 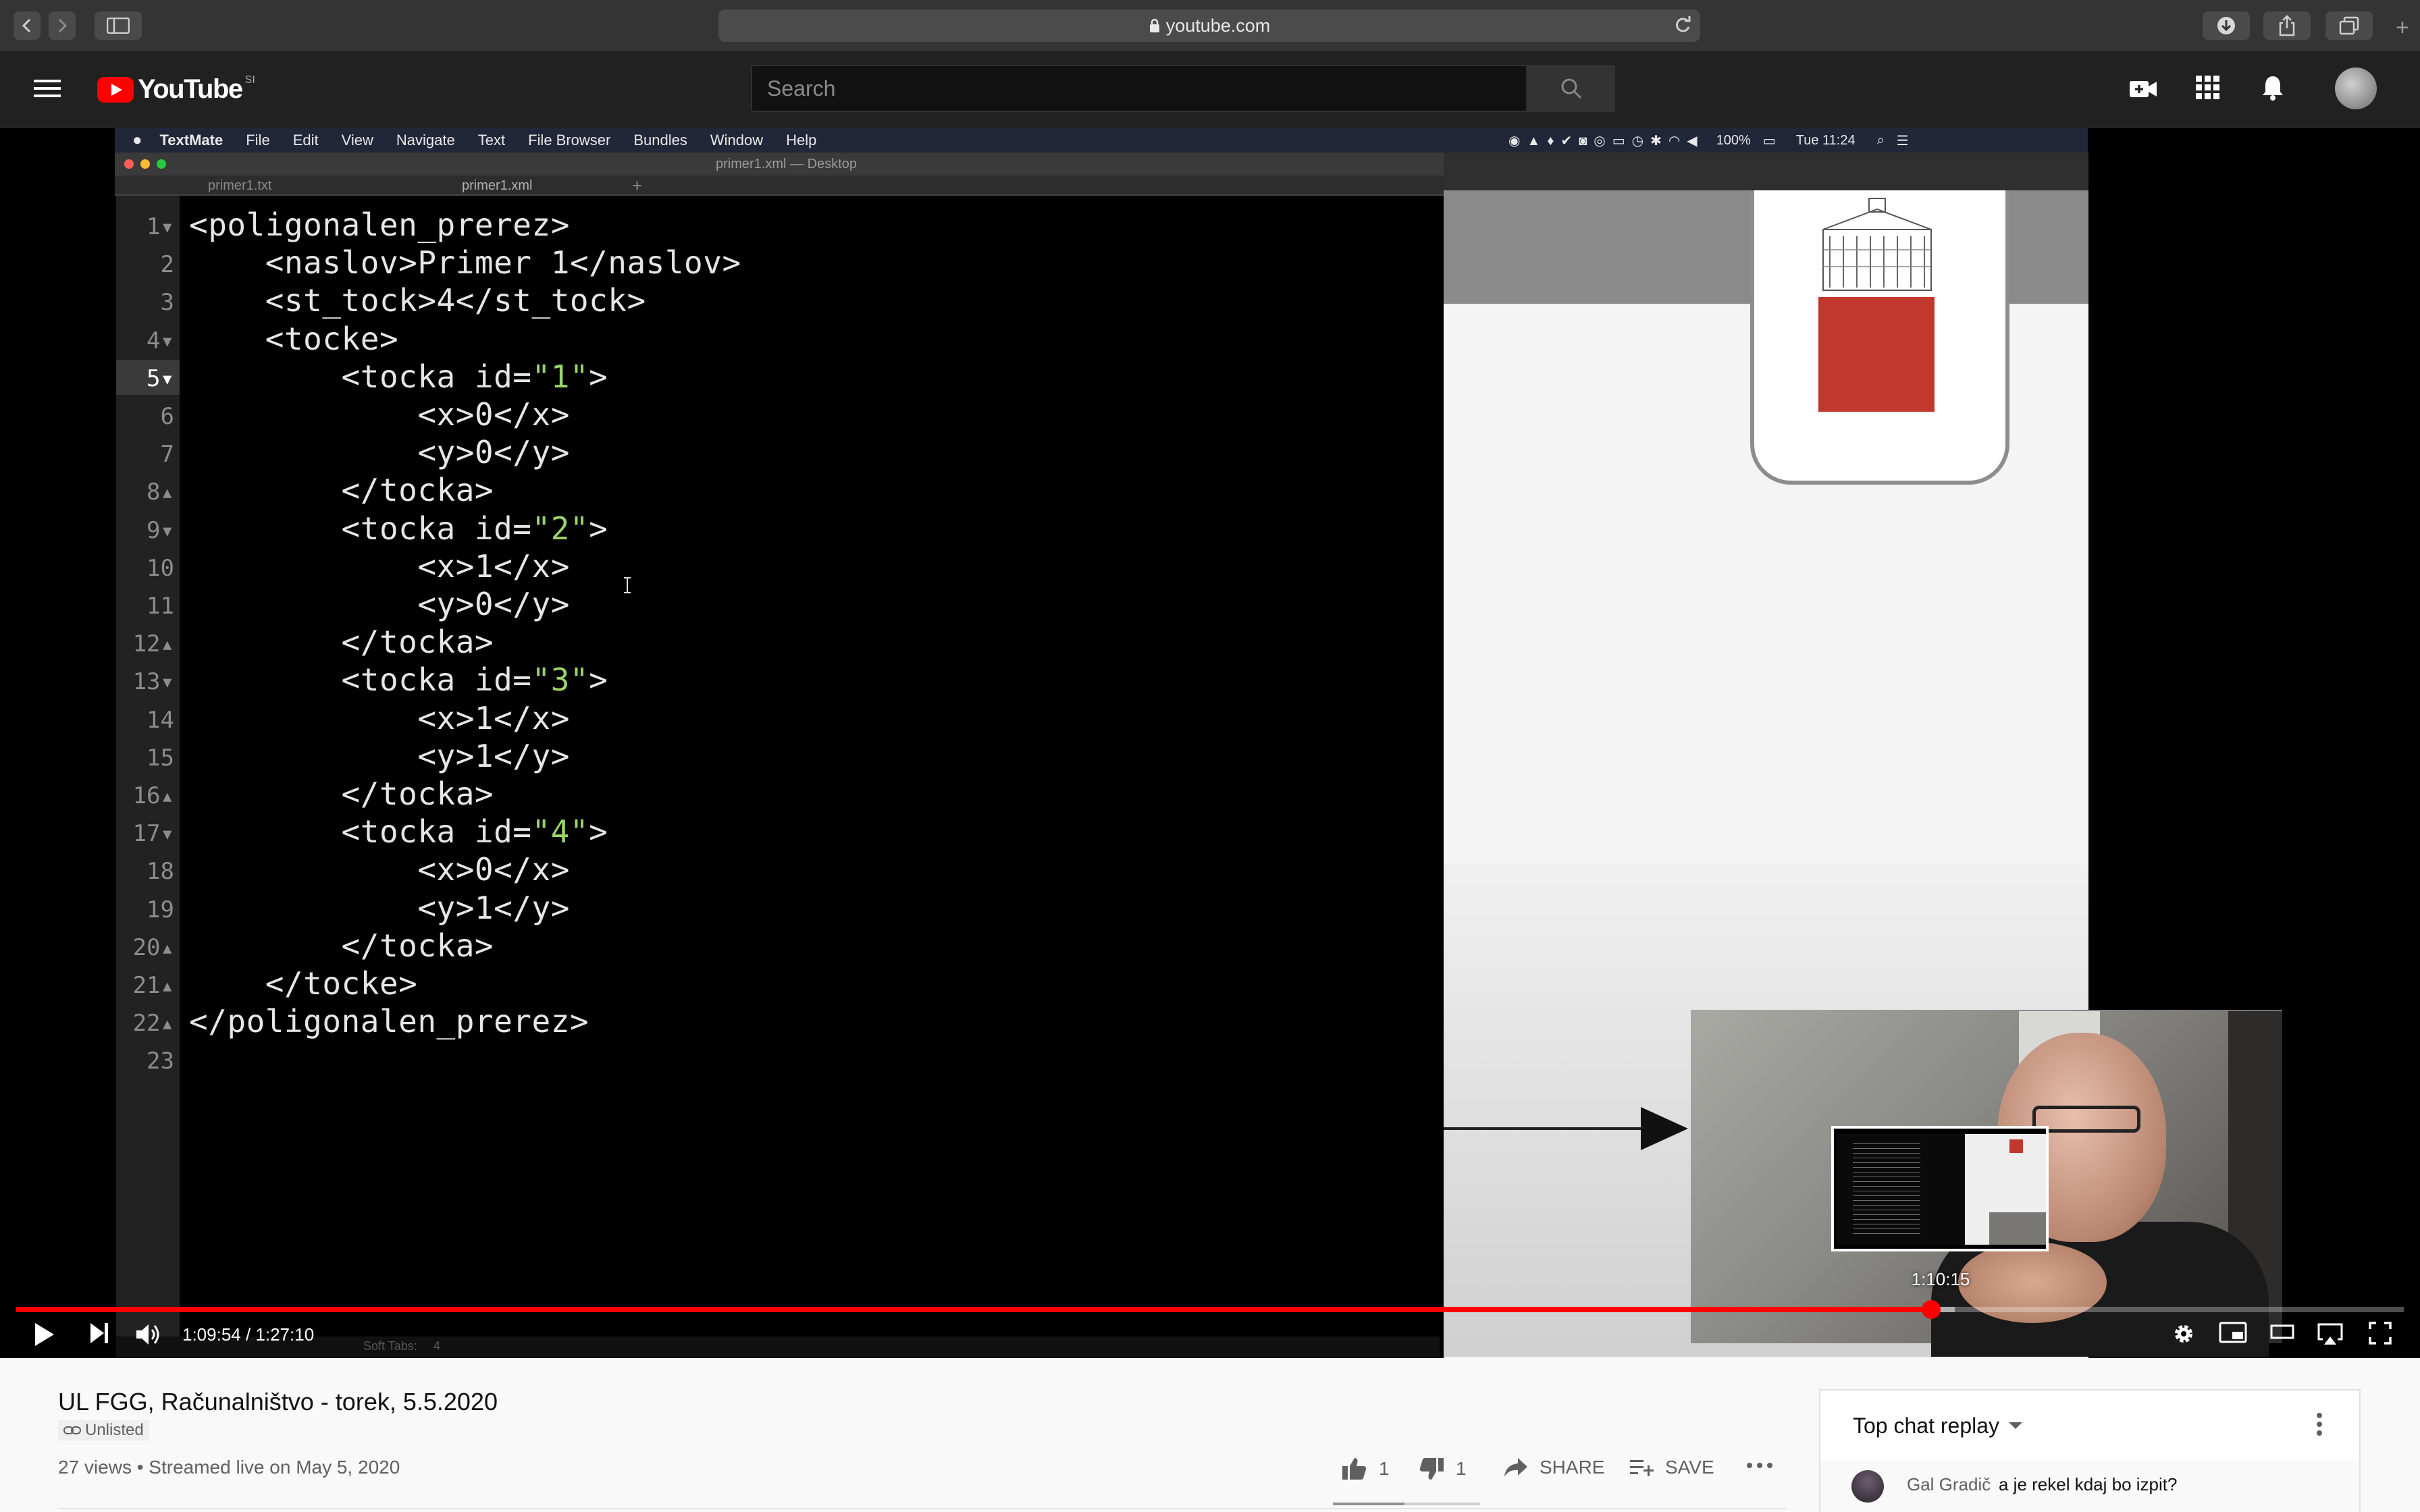 What do you see at coordinates (1926, 1425) in the screenshot?
I see `chat-mode-label: Top chat replay` at bounding box center [1926, 1425].